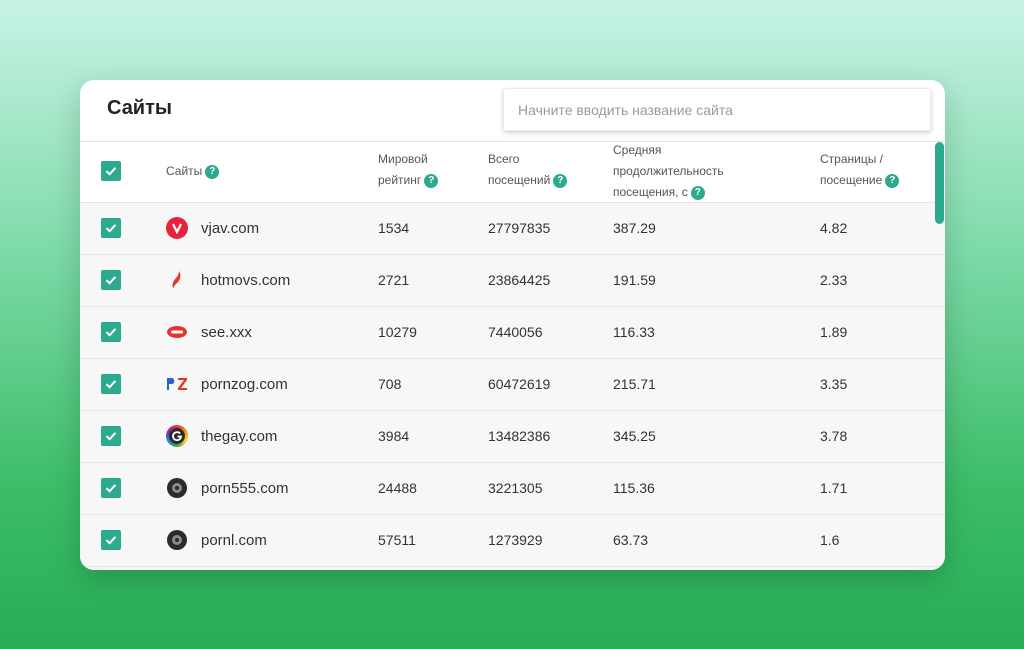  What do you see at coordinates (834, 332) in the screenshot?
I see `pages-value: 1.89` at bounding box center [834, 332].